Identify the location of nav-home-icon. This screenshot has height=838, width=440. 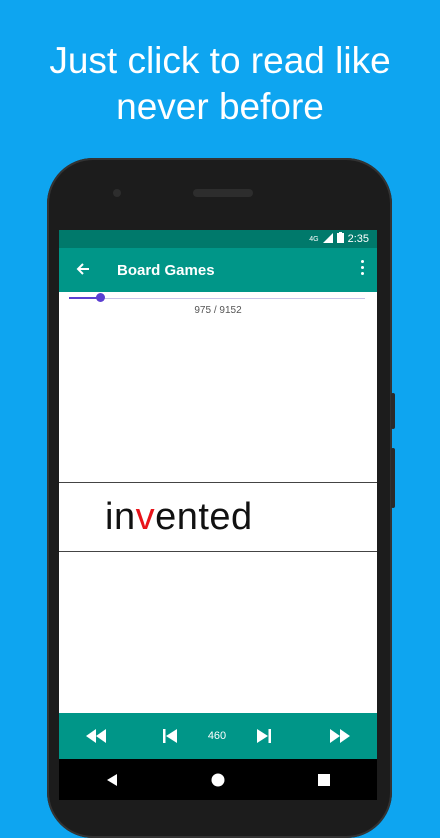
(218, 780).